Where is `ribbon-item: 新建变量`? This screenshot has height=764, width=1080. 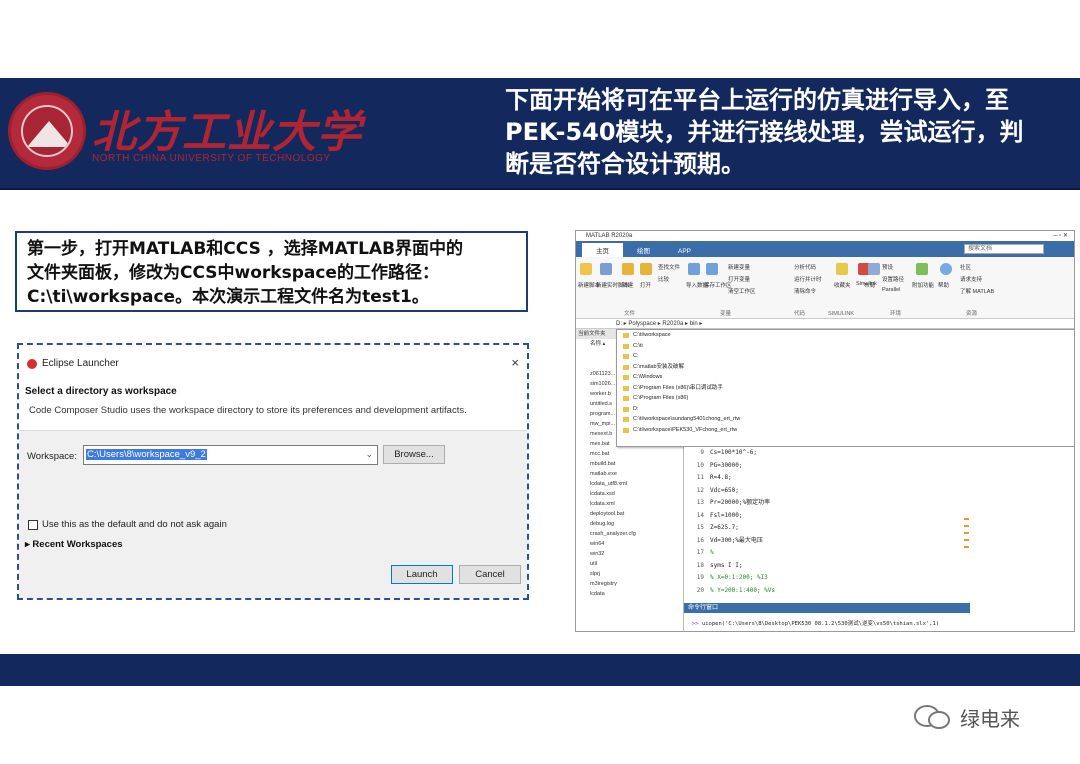
ribbon-item: 新建变量 is located at coordinates (739, 267).